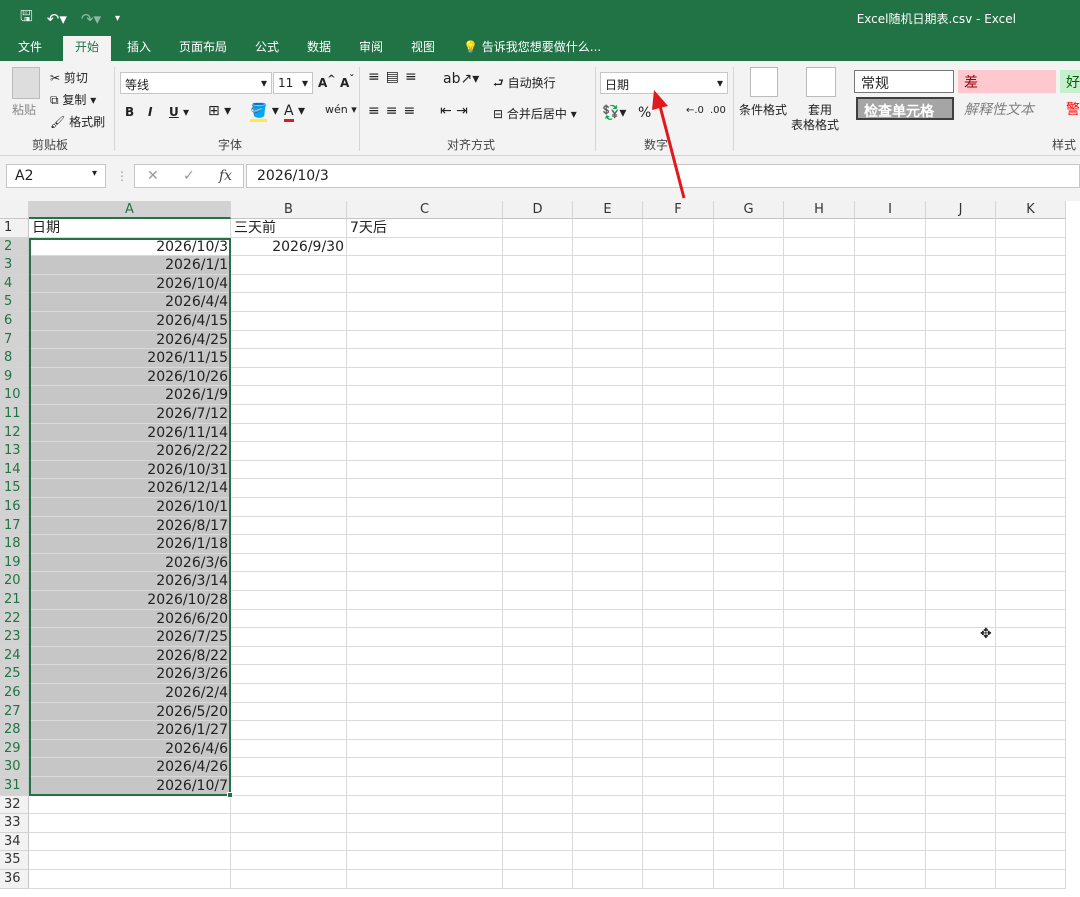 The height and width of the screenshot is (897, 1080). What do you see at coordinates (763, 109) in the screenshot?
I see `conditional-format-button: 条件格式` at bounding box center [763, 109].